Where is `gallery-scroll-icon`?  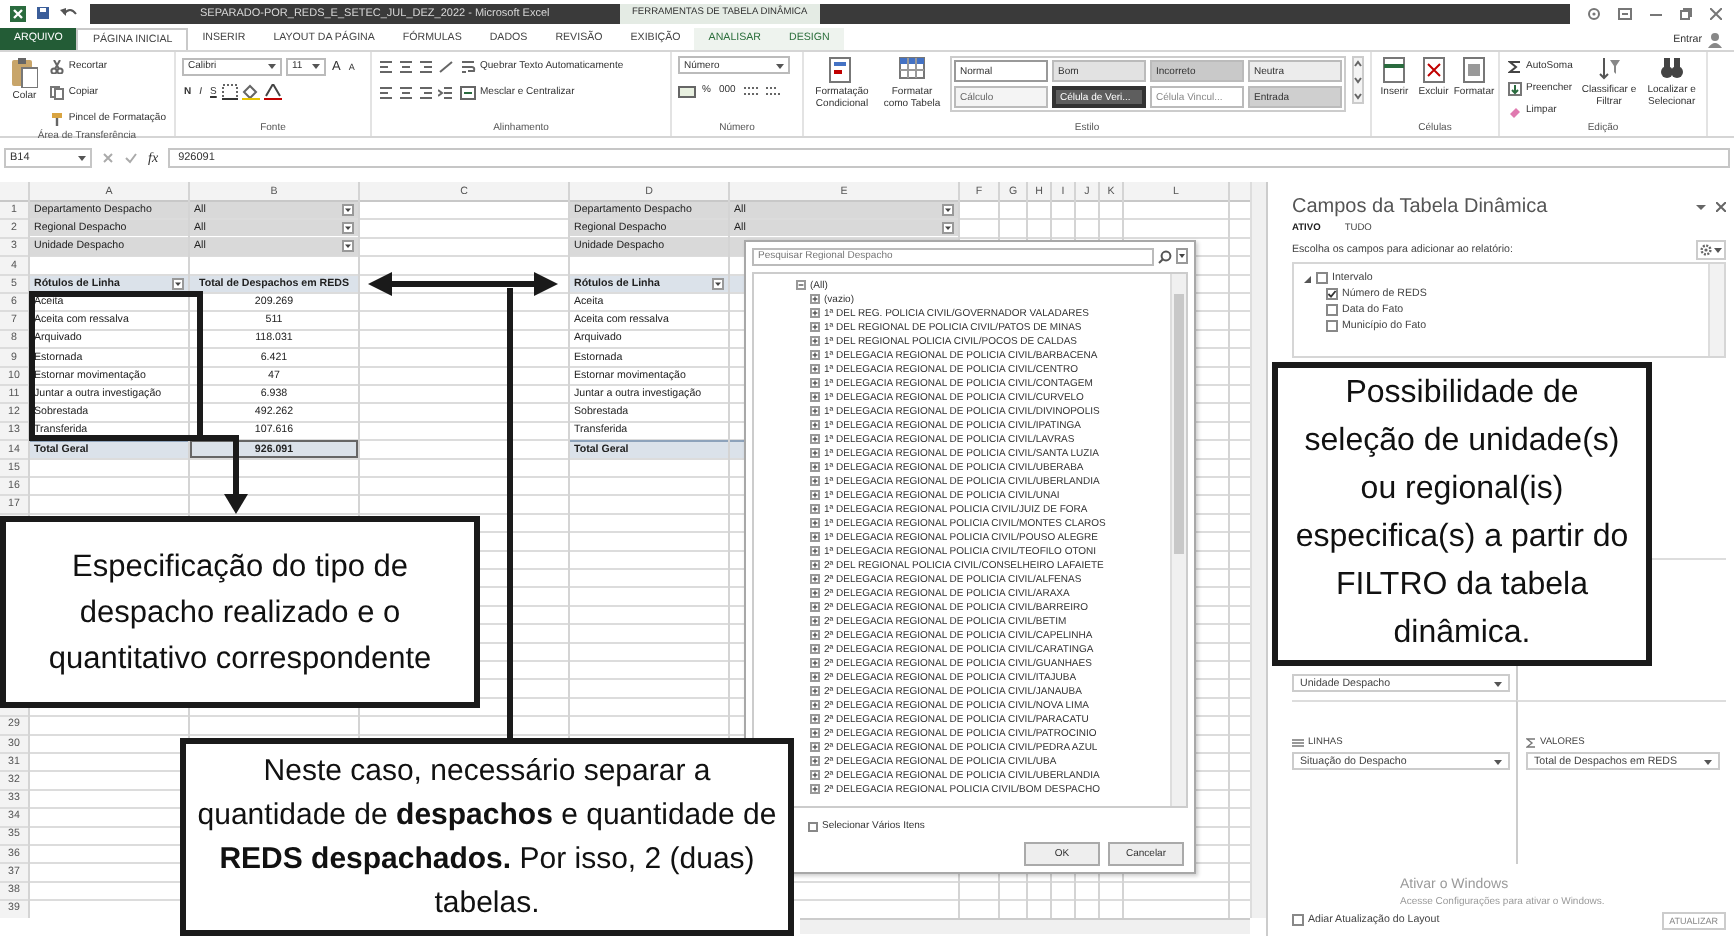 gallery-scroll-icon is located at coordinates (1358, 80).